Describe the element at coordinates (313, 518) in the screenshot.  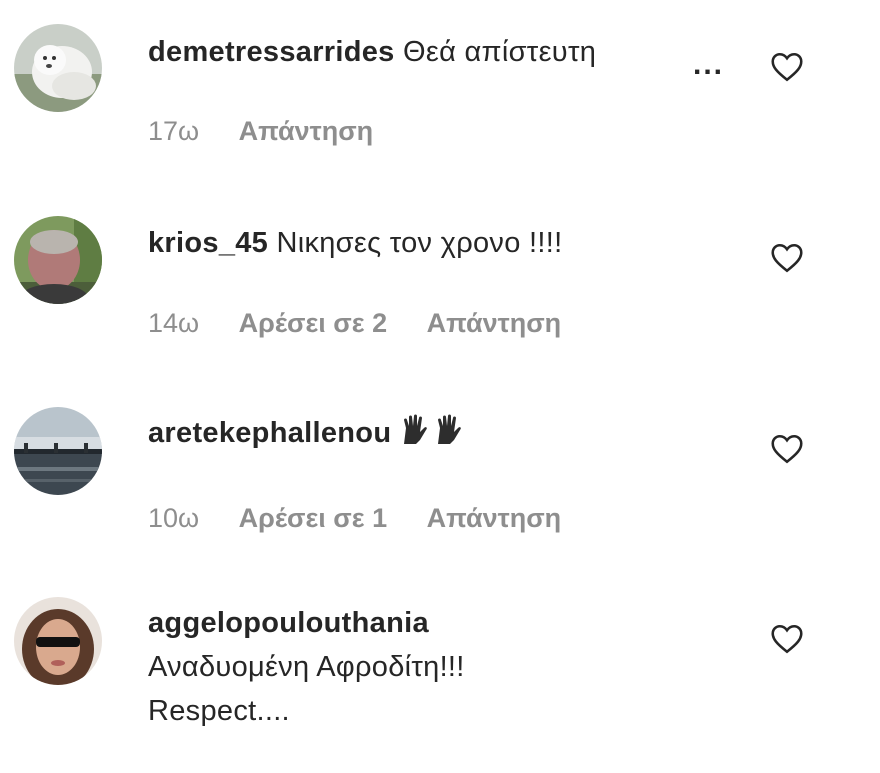
I see `likes-count: Αρέσει σε 1` at that location.